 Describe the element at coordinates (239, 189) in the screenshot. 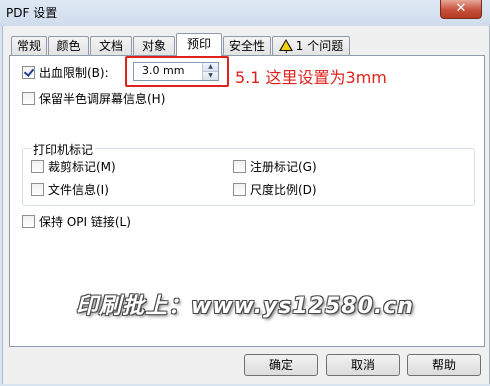

I see `densitometer-scale-checkbox` at that location.